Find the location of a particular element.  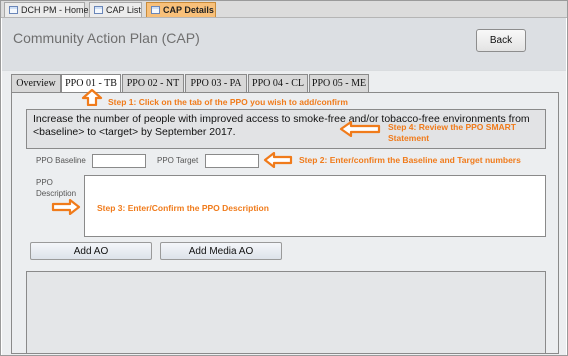

doc-tab-home: DCH PM - Home is located at coordinates (46, 9).